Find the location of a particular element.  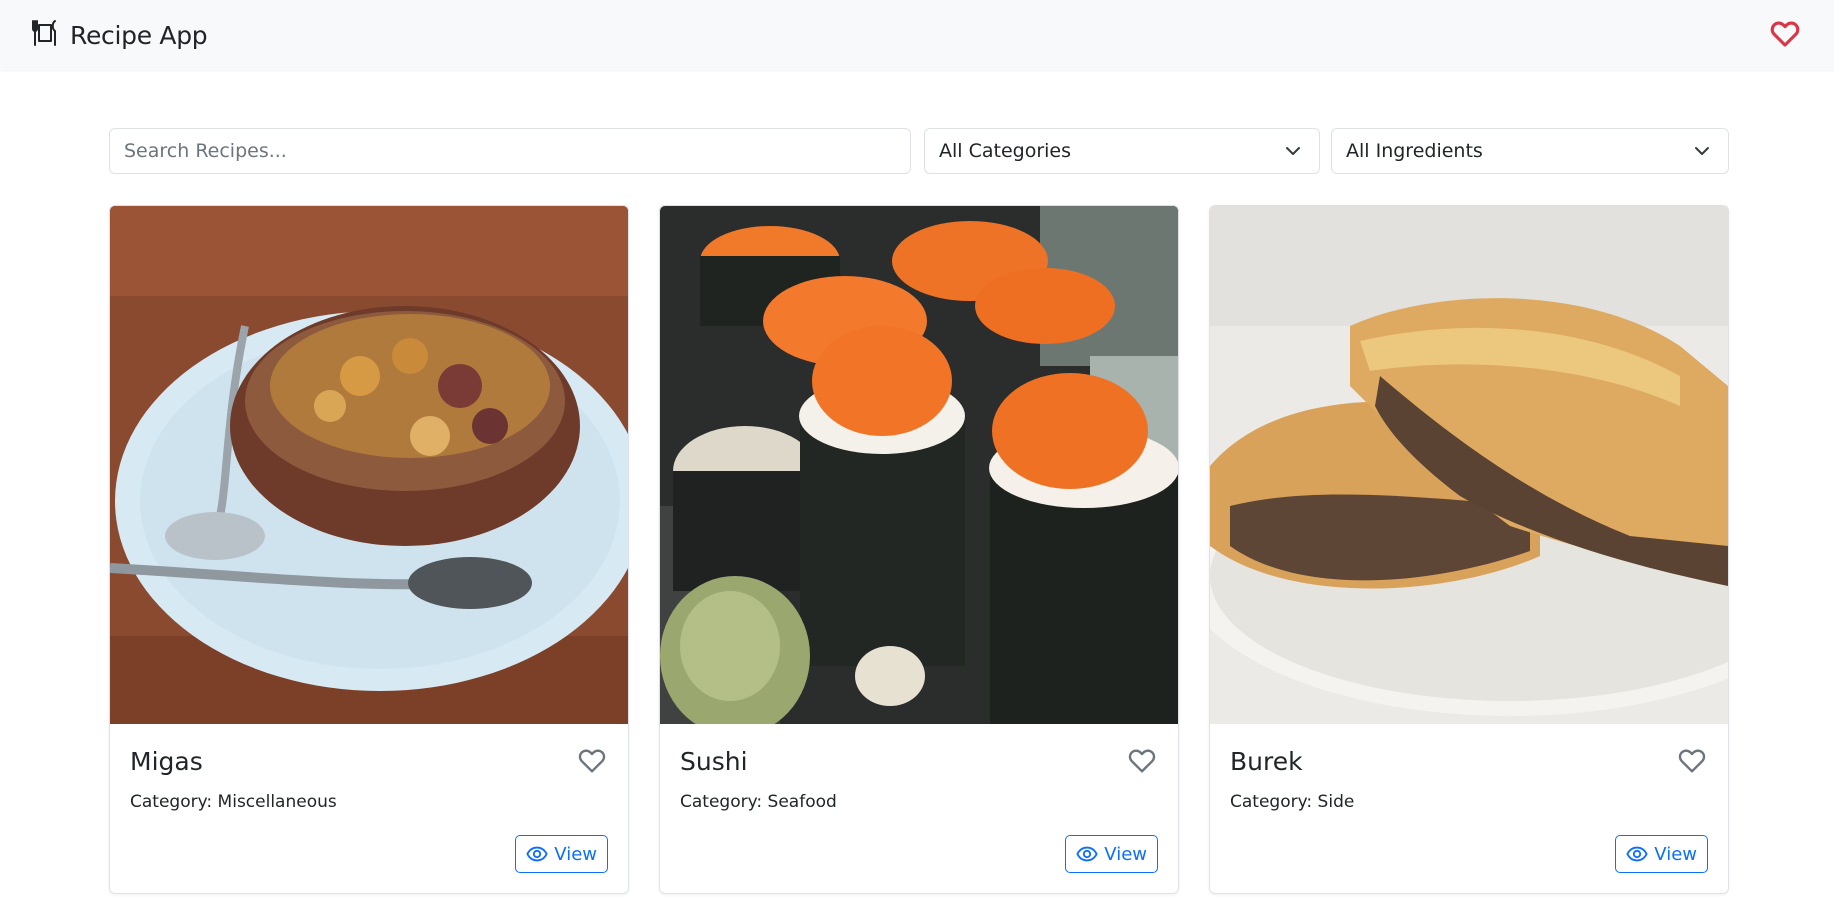

navbar: Recipe App is located at coordinates (917, 35).